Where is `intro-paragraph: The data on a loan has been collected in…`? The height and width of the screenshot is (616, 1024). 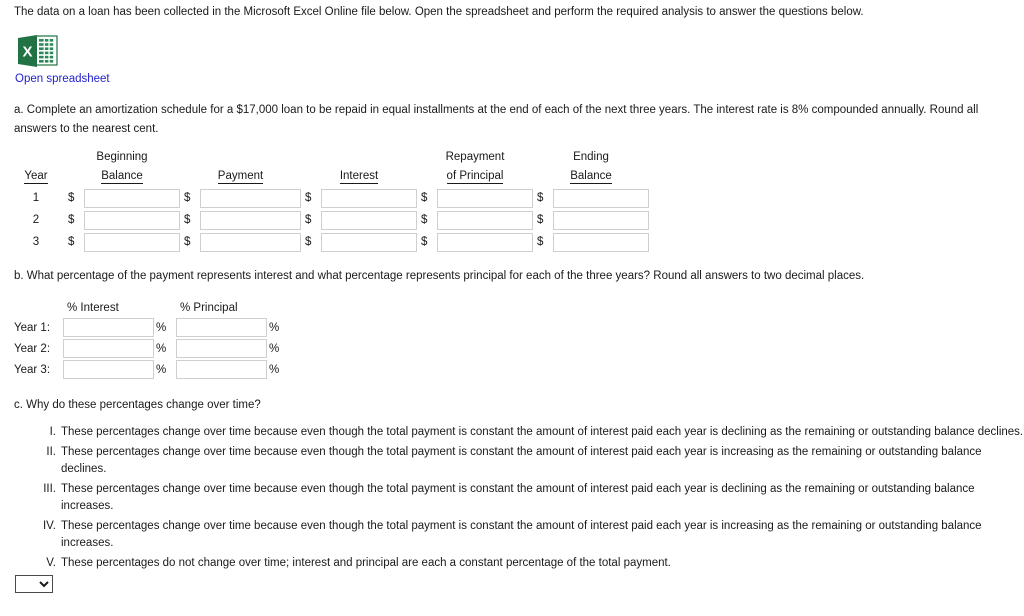
intro-paragraph: The data on a loan has been collected in… is located at coordinates (439, 12).